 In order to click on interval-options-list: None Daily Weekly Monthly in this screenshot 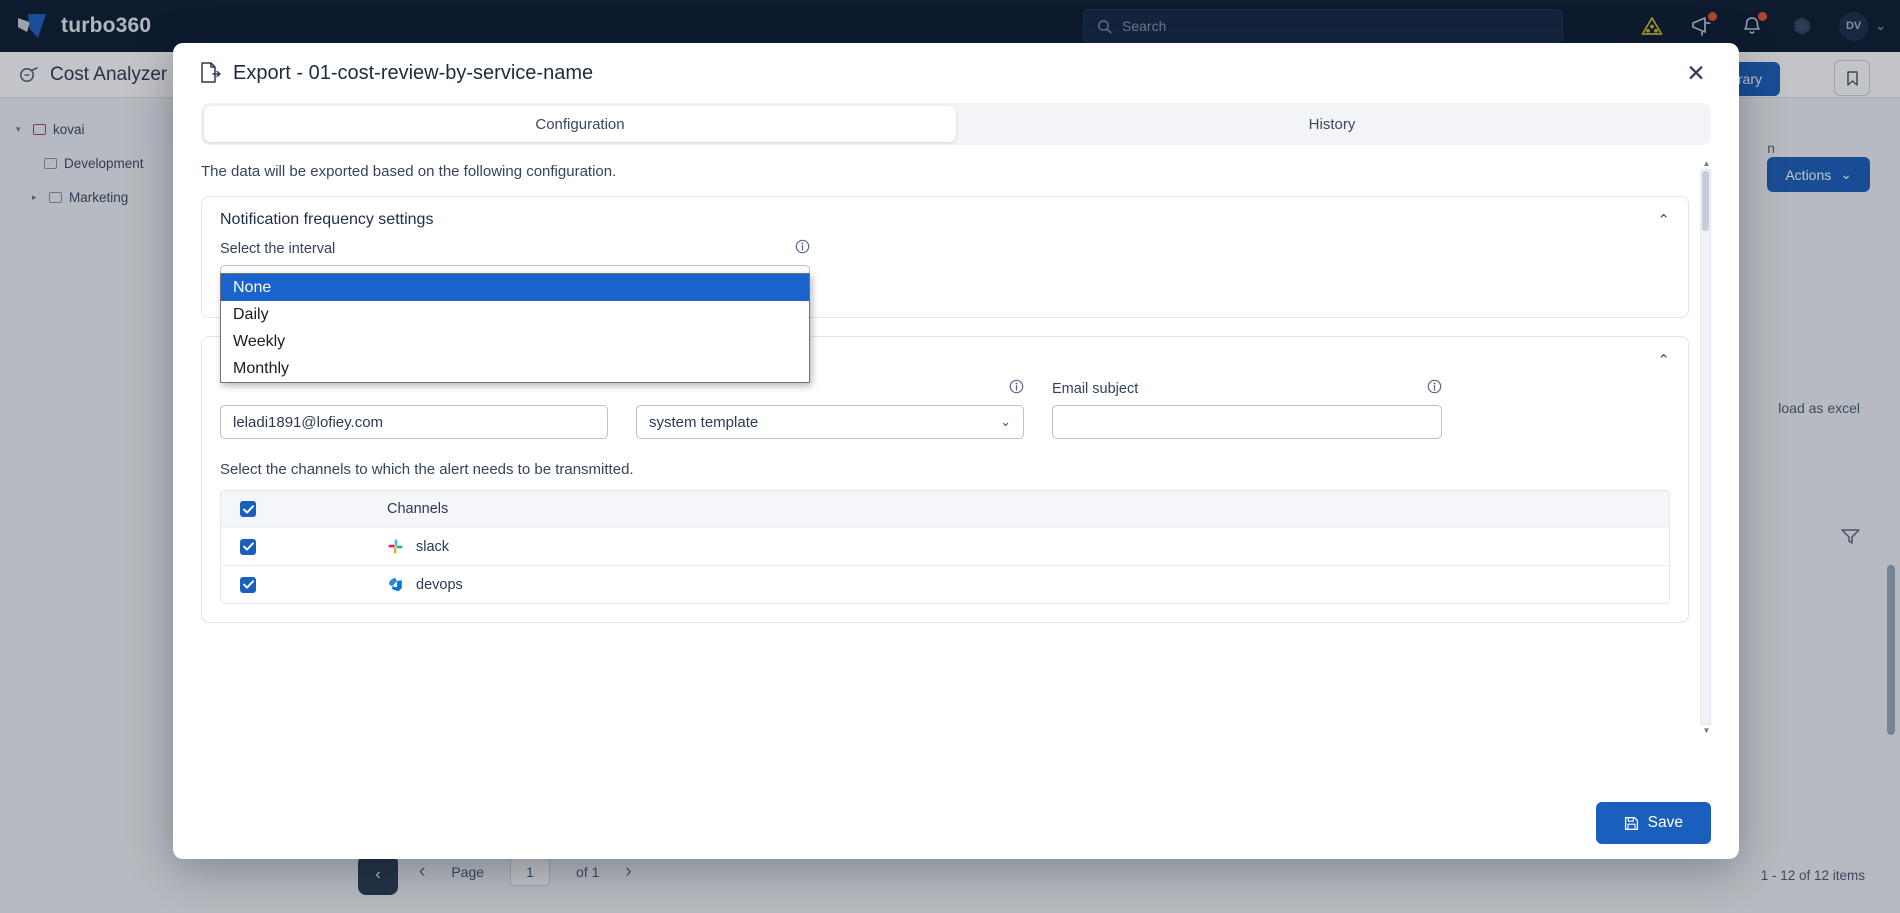, I will do `click(515, 328)`.